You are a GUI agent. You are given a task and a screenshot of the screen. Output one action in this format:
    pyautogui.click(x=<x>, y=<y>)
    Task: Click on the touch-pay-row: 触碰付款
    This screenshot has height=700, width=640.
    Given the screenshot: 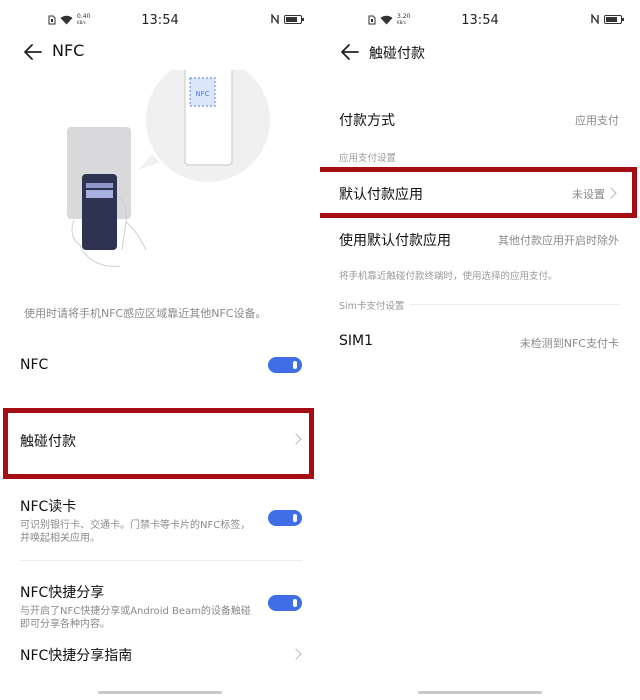 What is the action you would take?
    pyautogui.click(x=161, y=441)
    